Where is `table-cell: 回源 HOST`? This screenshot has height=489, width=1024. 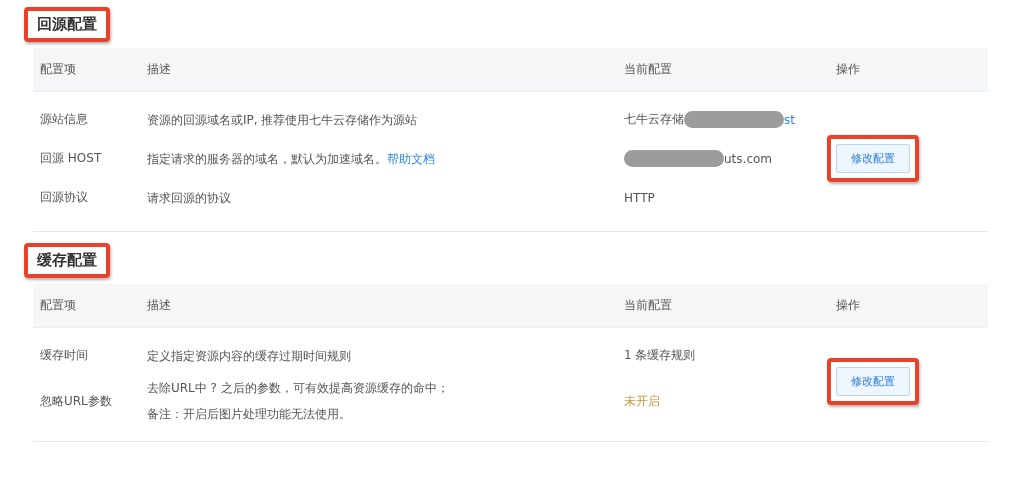 table-cell: 回源 HOST is located at coordinates (71, 158).